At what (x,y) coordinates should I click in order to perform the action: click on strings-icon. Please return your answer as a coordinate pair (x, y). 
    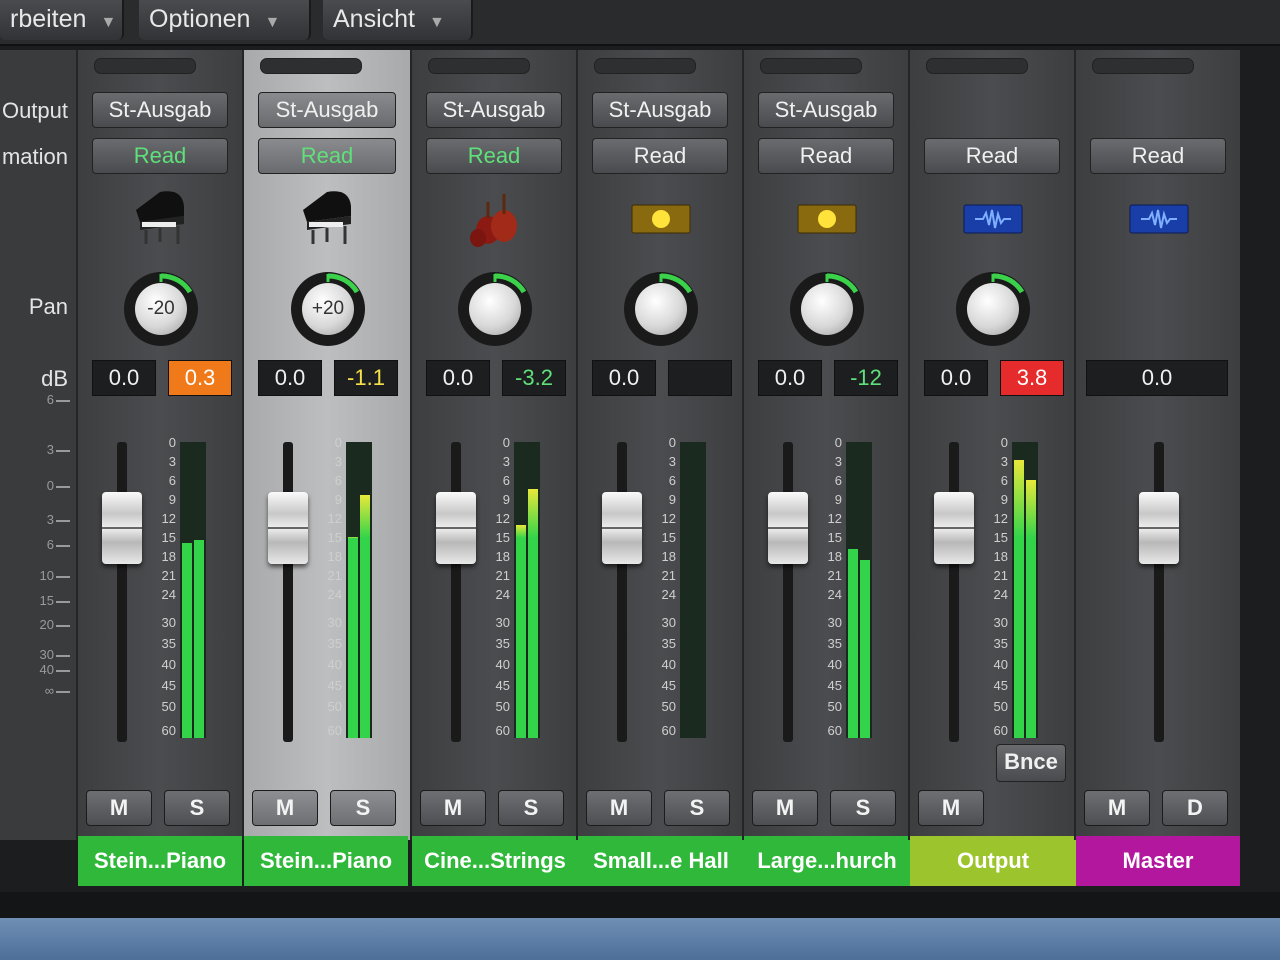
    Looking at the image, I should click on (496, 220).